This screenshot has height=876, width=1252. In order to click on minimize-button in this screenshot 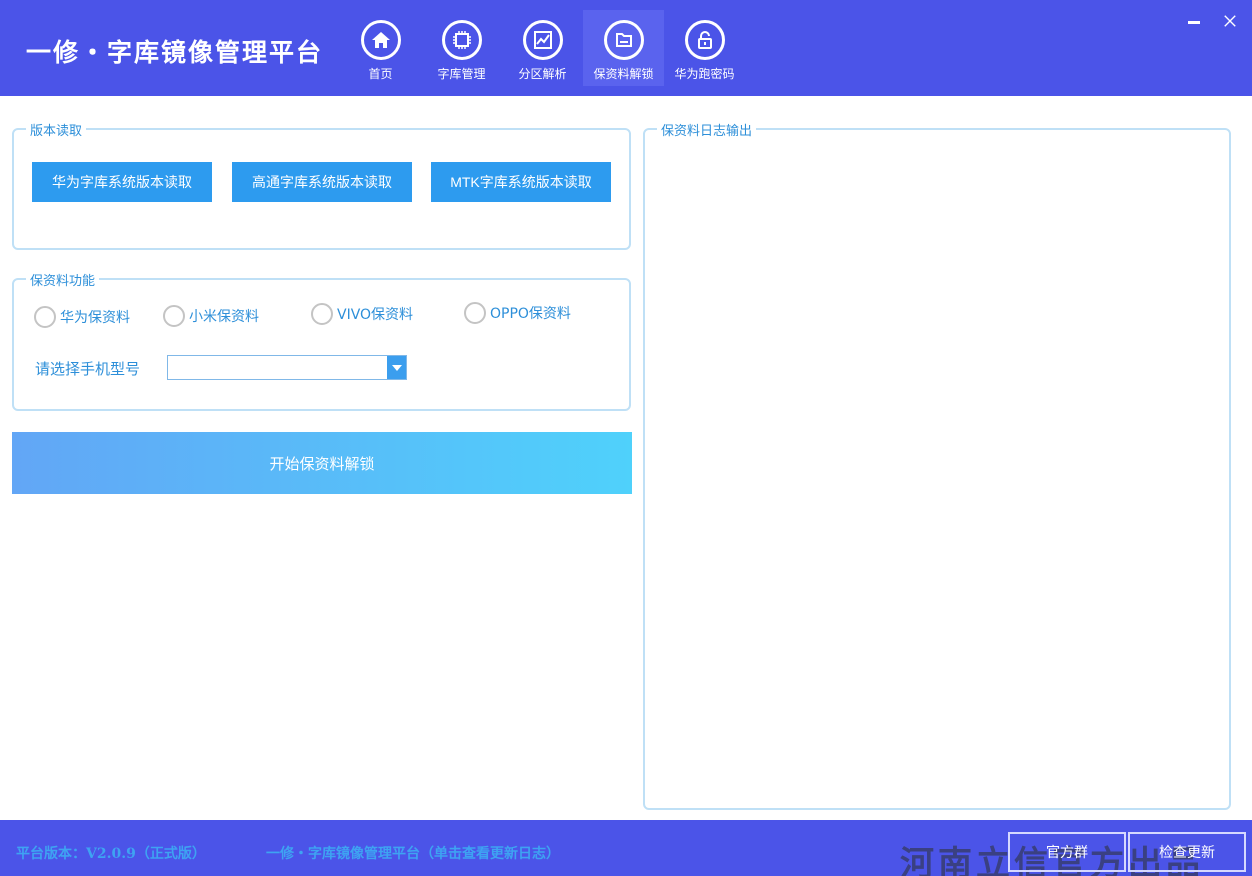, I will do `click(1194, 21)`.